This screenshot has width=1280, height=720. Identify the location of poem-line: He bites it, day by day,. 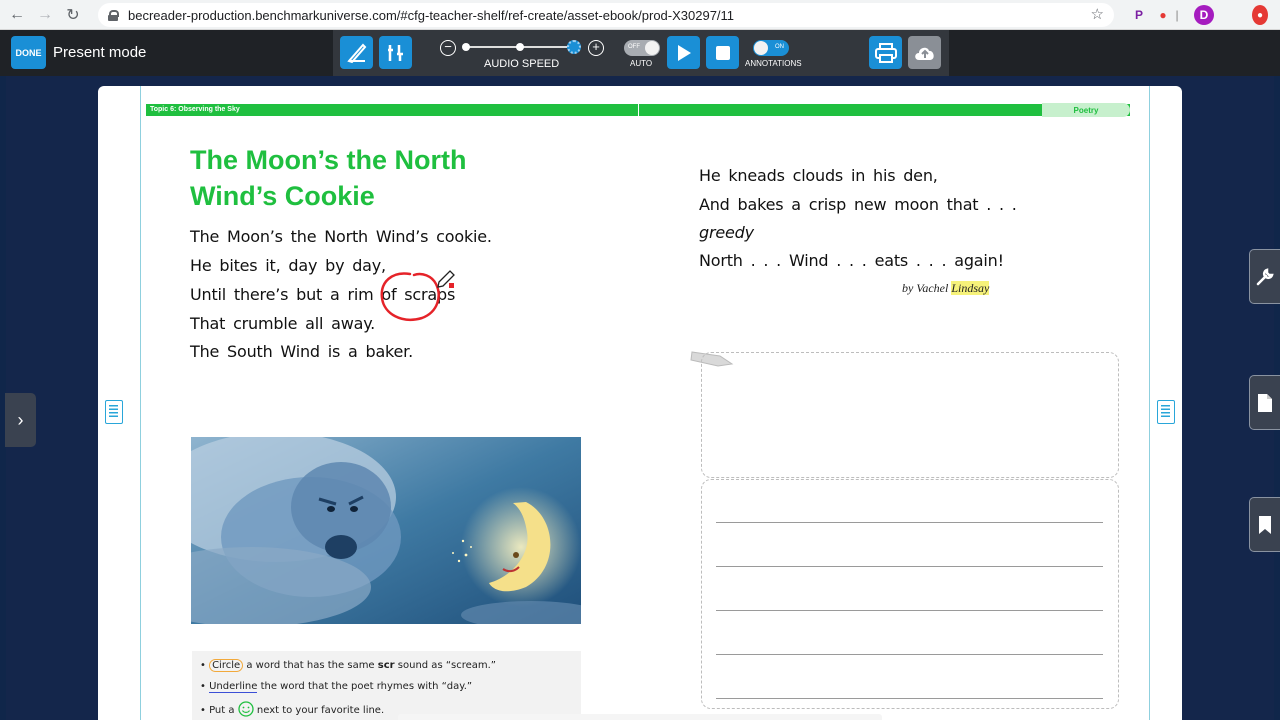
(288, 265).